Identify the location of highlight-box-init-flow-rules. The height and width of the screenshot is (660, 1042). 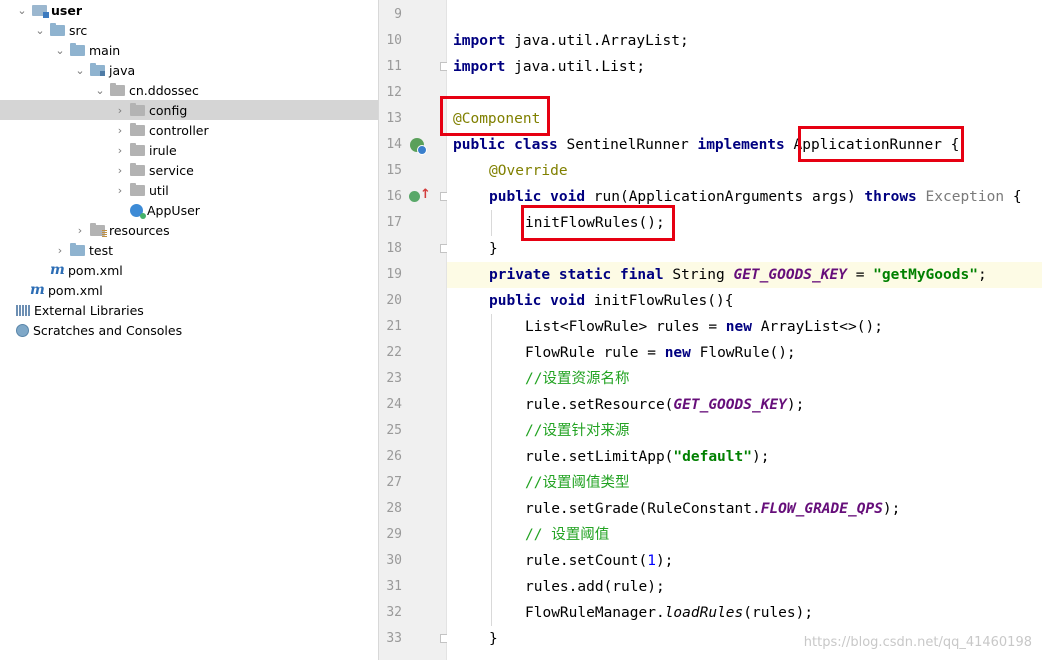
(598, 223).